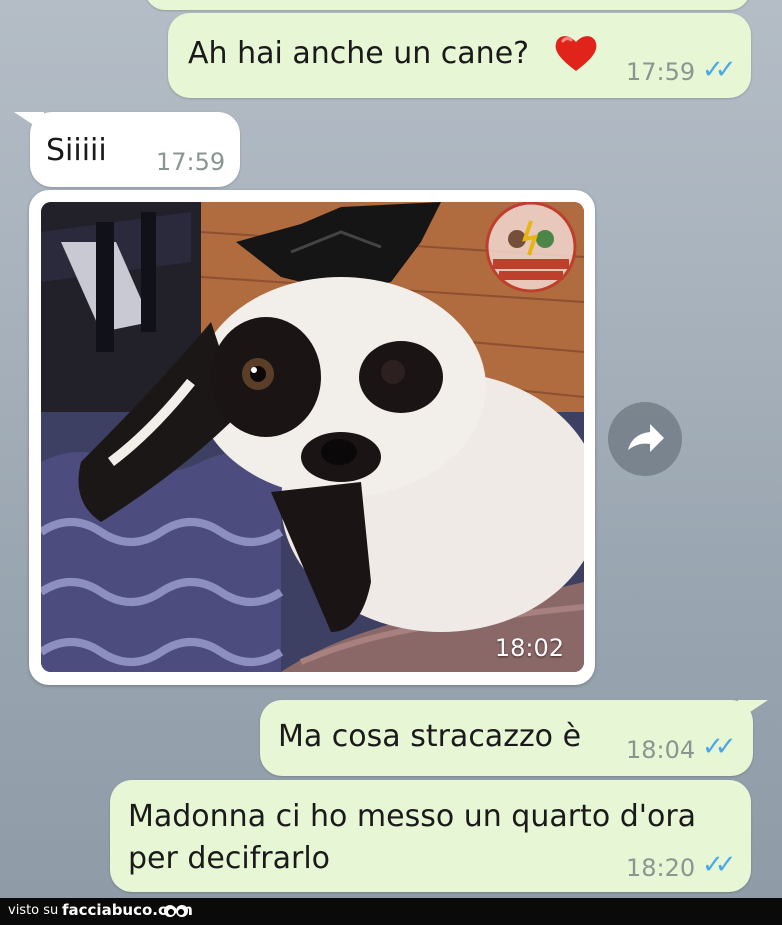 The width and height of the screenshot is (782, 925). Describe the element at coordinates (412, 816) in the screenshot. I see `message-text-line: Madonna ci ho messo un quarto d'ora` at that location.